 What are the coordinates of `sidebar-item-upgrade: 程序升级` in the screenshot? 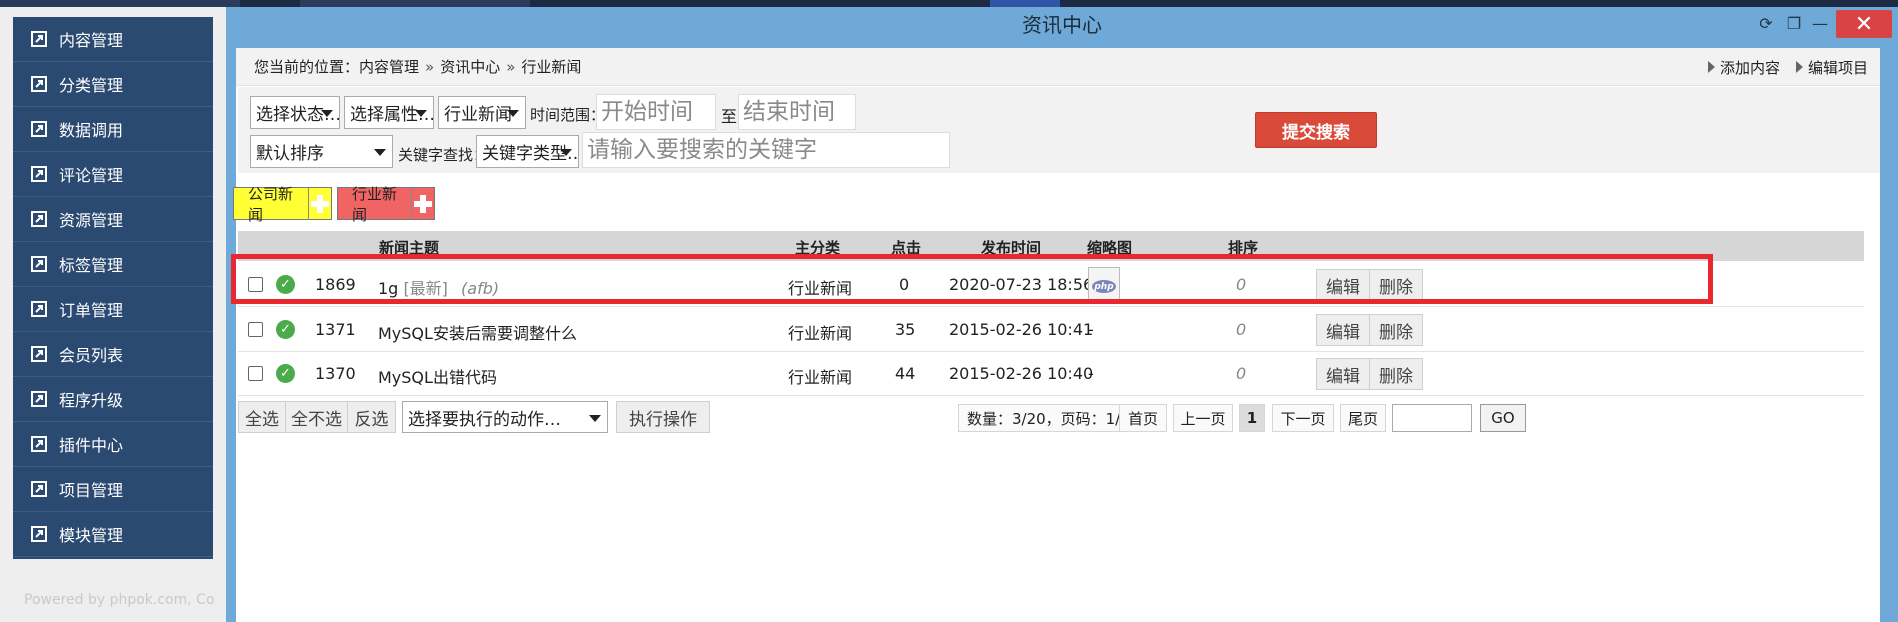 It's located at (113, 399).